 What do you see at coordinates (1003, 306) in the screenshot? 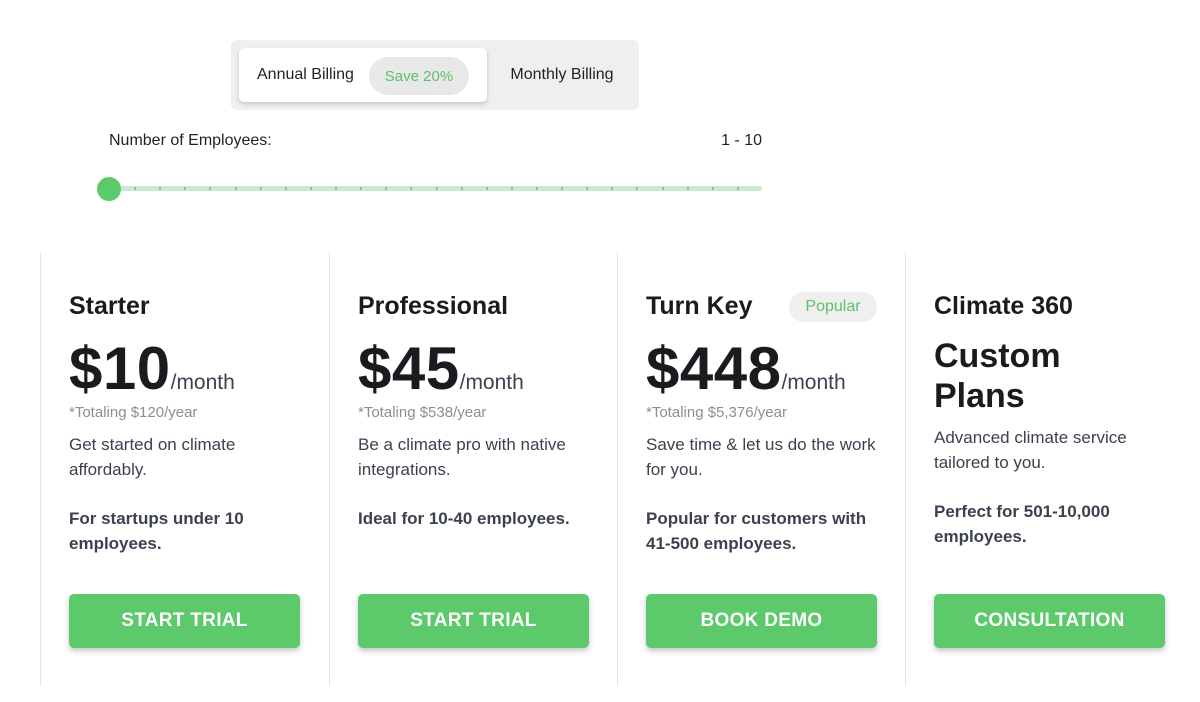
I see `plan-name: Climate 360` at bounding box center [1003, 306].